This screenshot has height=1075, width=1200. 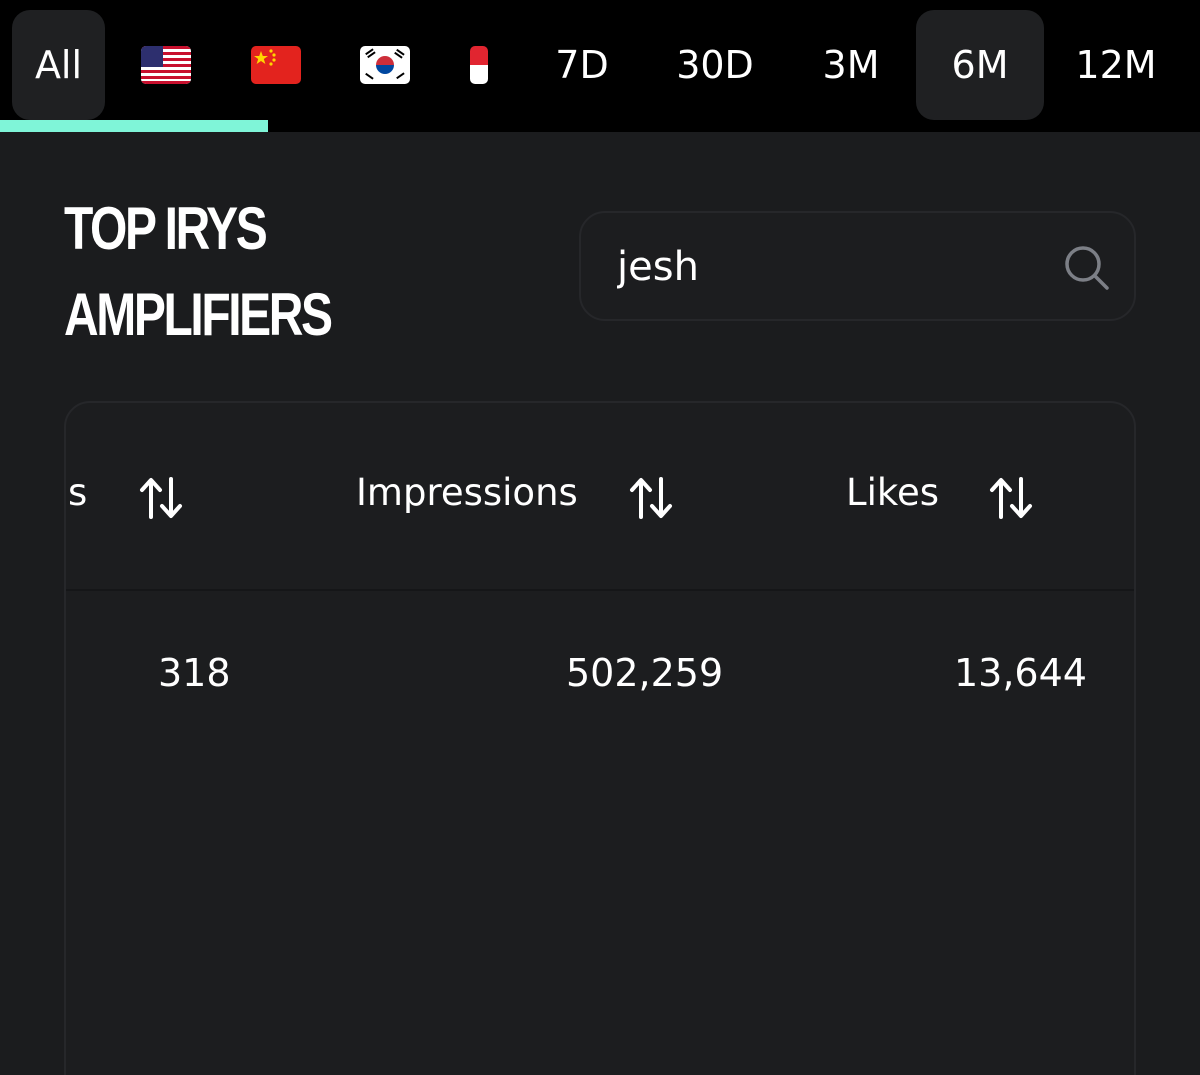 I want to click on tab-3m-label: 3M, so click(x=851, y=65).